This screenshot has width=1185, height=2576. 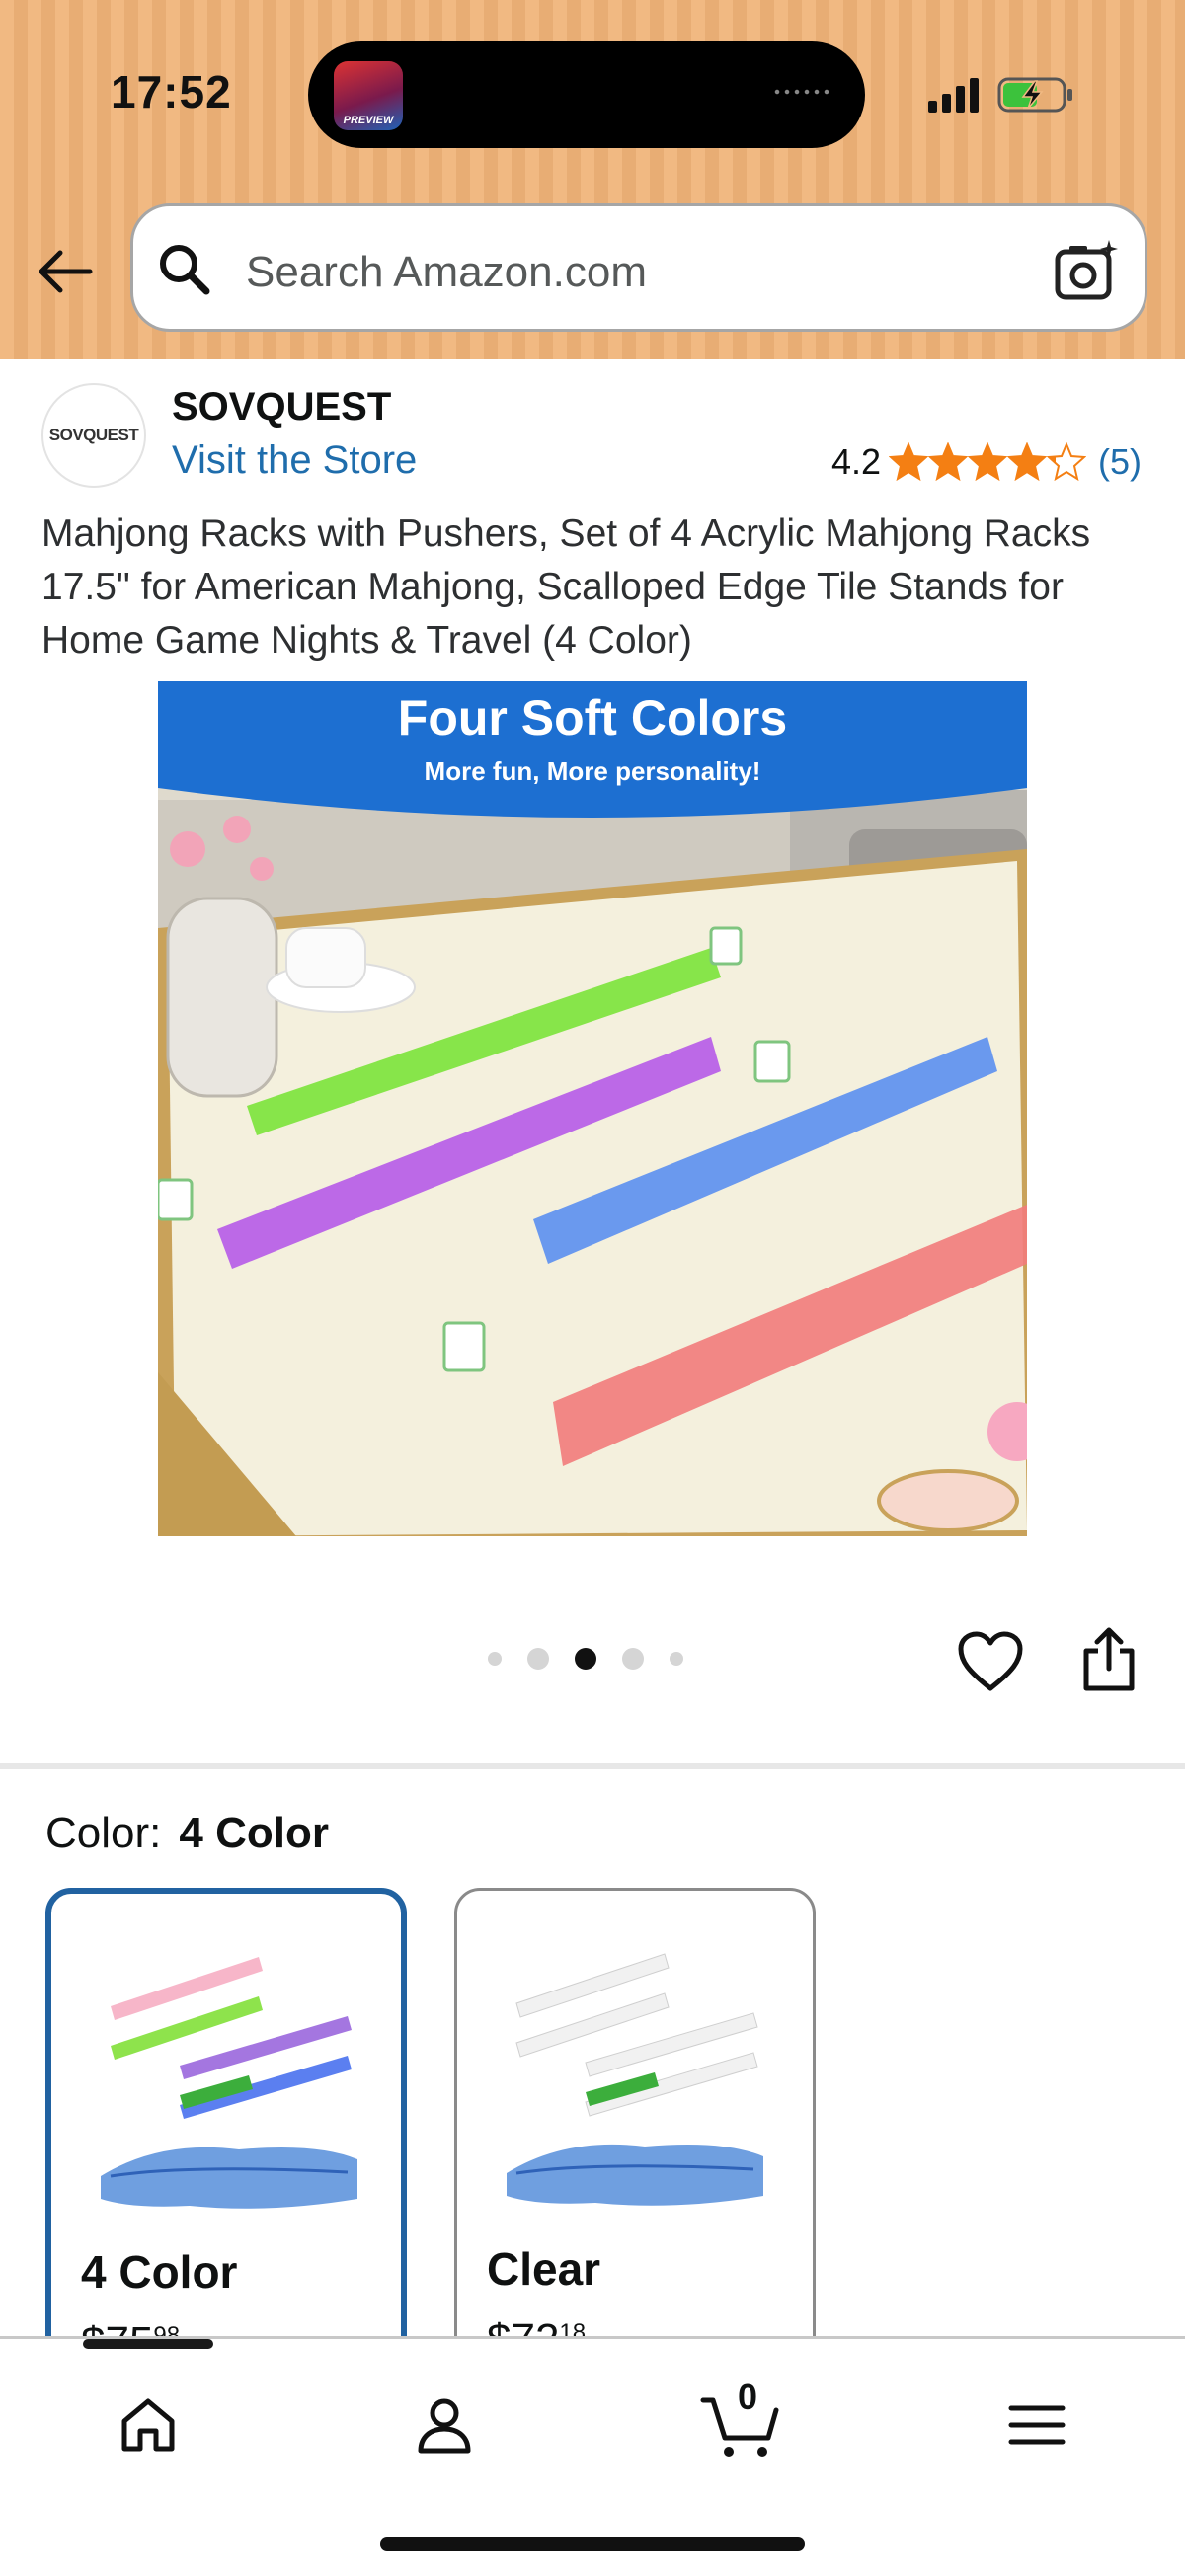 What do you see at coordinates (148, 2344) in the screenshot?
I see `nav-active-indicator` at bounding box center [148, 2344].